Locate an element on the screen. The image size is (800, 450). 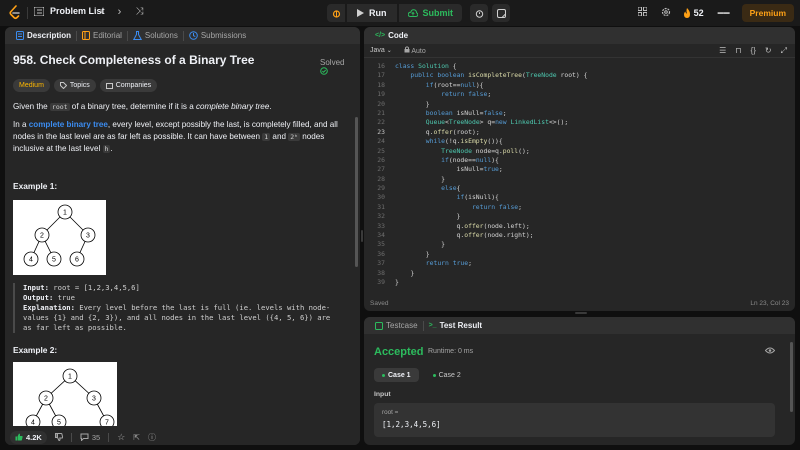
bug-icon is located at coordinates (336, 13).